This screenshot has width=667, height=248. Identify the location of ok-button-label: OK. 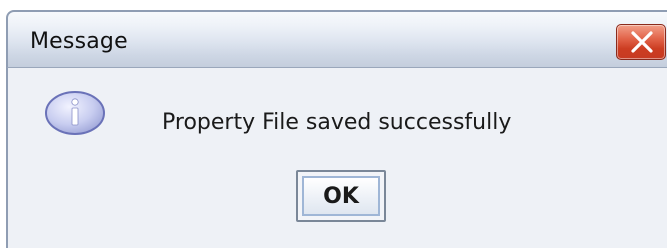
(341, 196).